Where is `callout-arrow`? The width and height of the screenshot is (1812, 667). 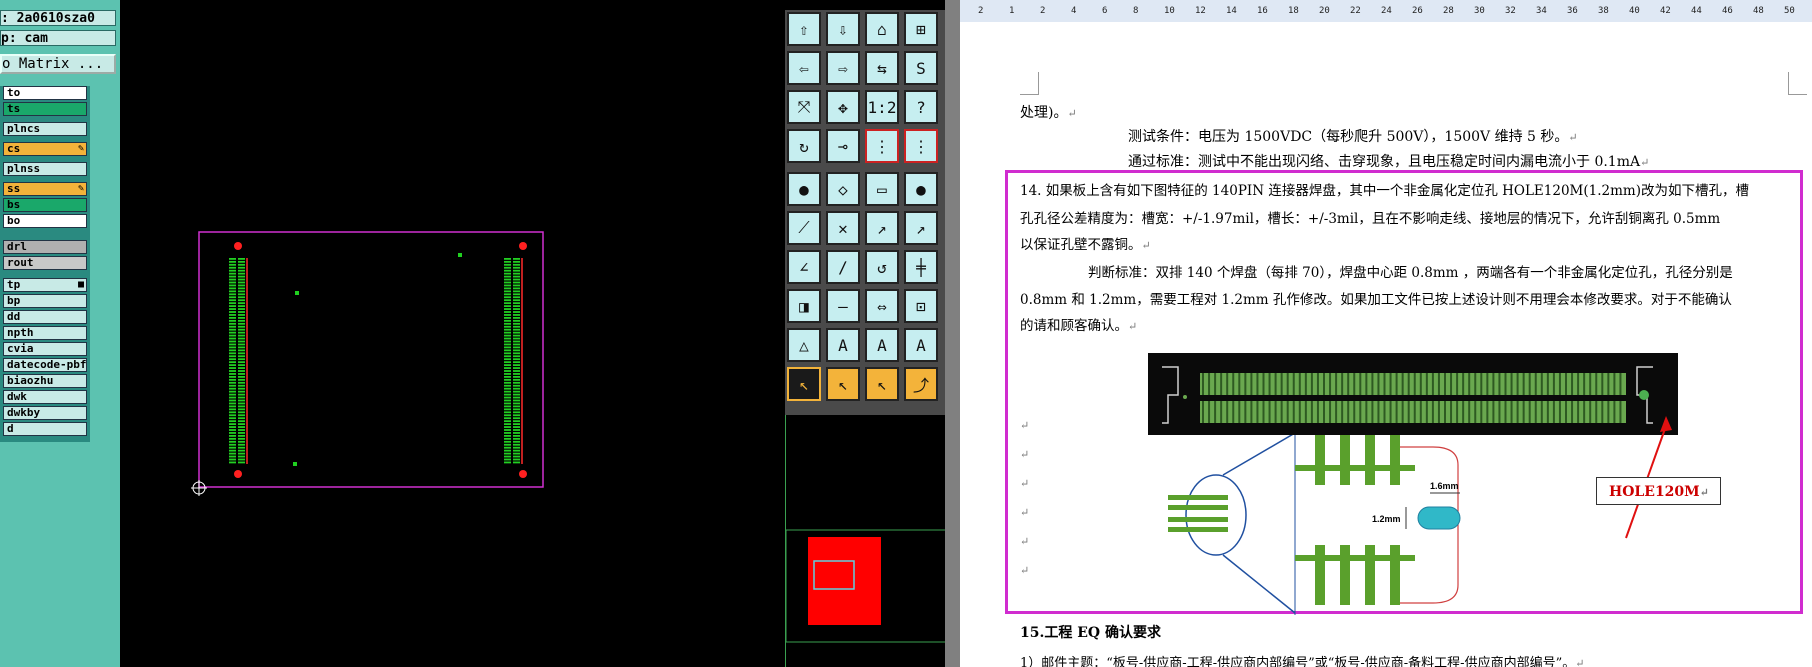 callout-arrow is located at coordinates (1648, 477).